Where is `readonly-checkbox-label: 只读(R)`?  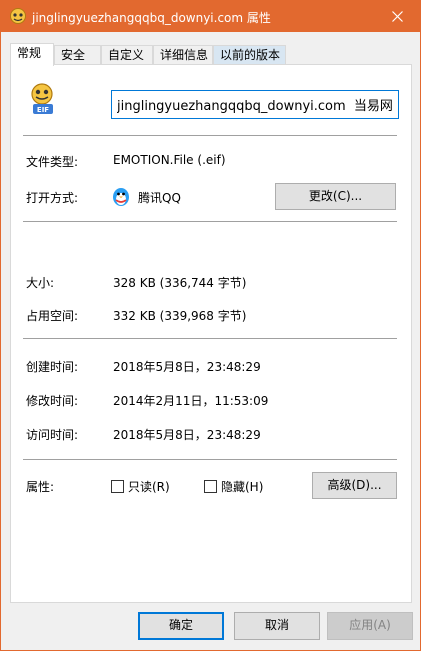 readonly-checkbox-label: 只读(R) is located at coordinates (149, 487).